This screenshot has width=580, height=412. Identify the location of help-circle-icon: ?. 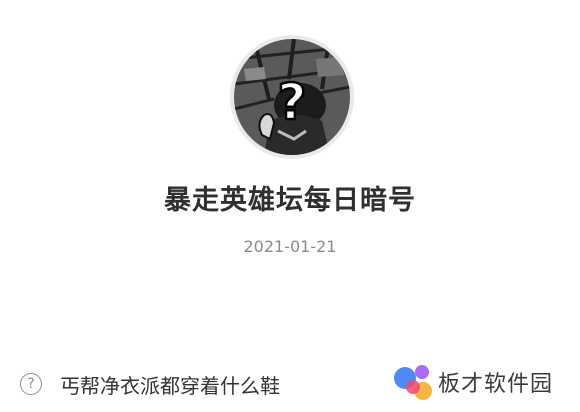
(31, 384).